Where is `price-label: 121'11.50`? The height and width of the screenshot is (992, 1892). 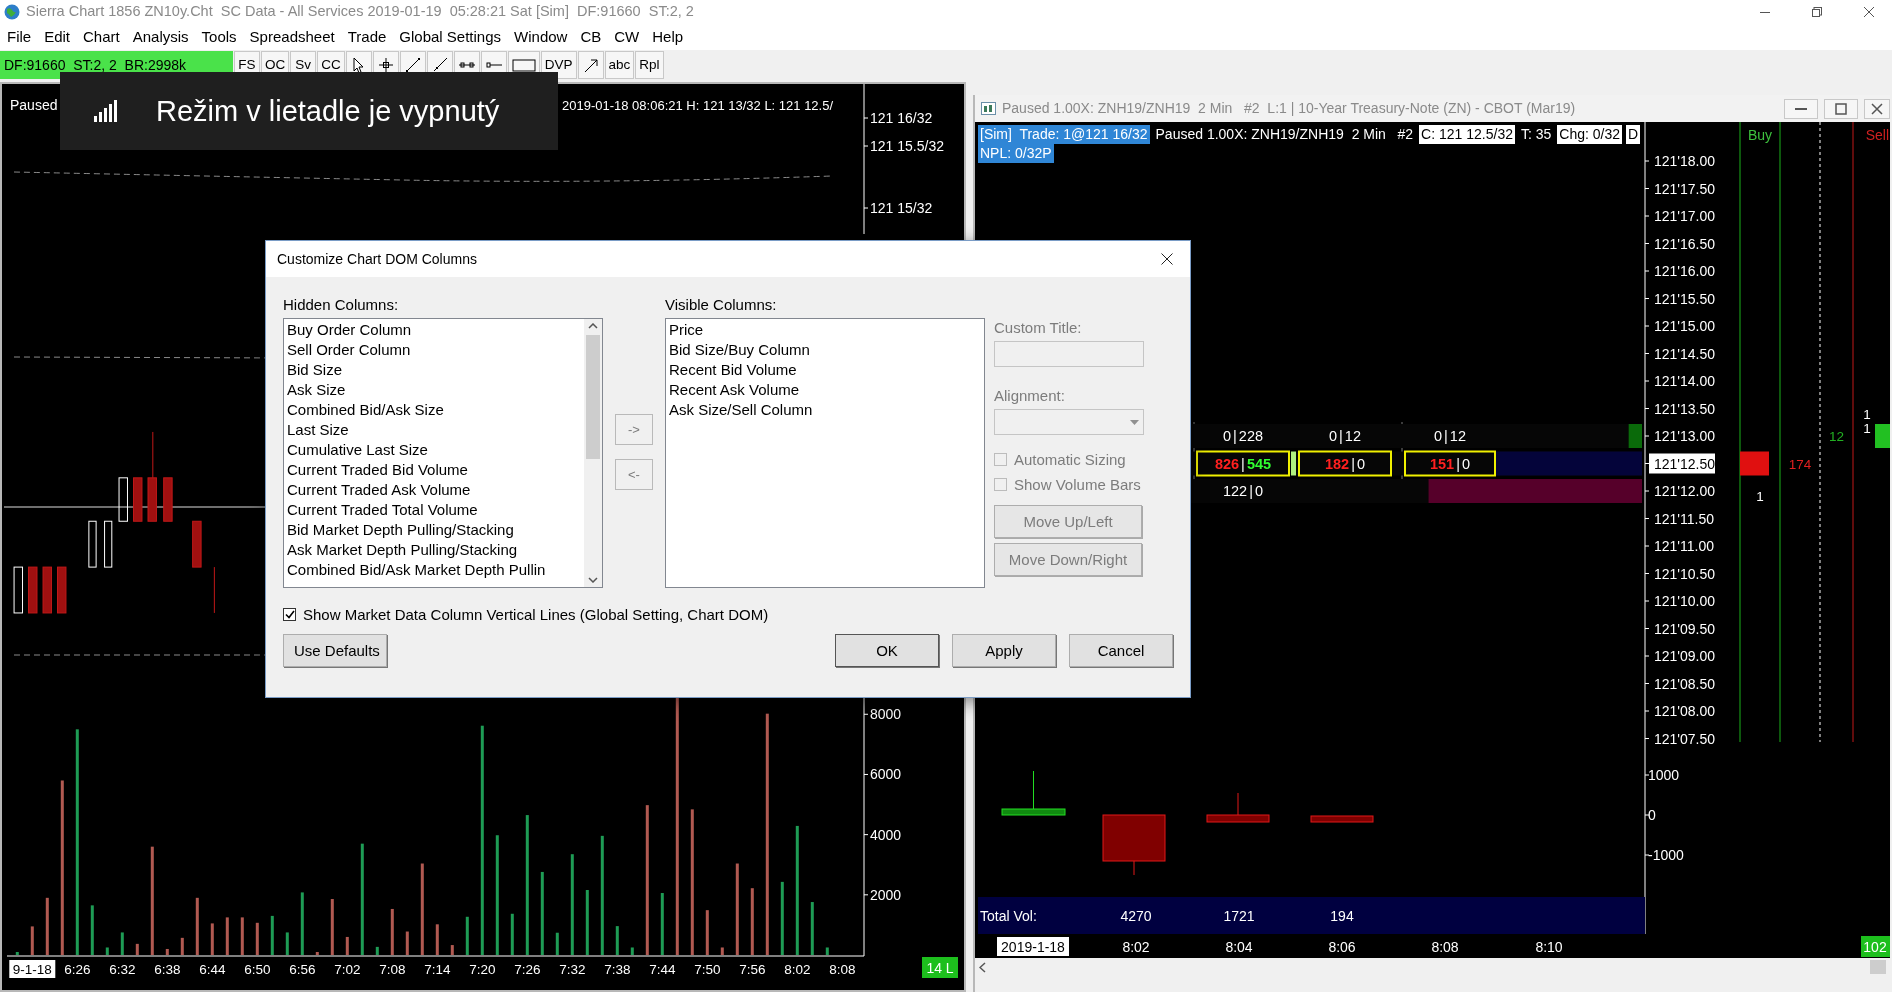
price-label: 121'11.50 is located at coordinates (1684, 518).